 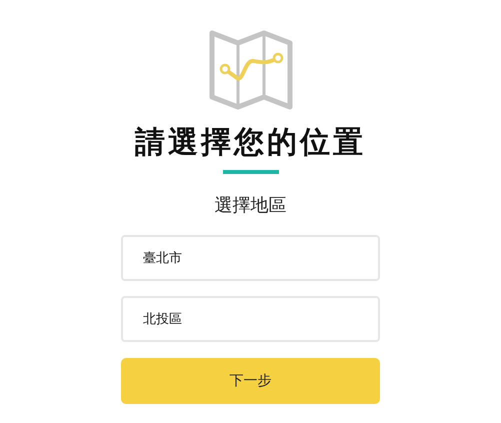 What do you see at coordinates (250, 319) in the screenshot?
I see `location-field: 北投區` at bounding box center [250, 319].